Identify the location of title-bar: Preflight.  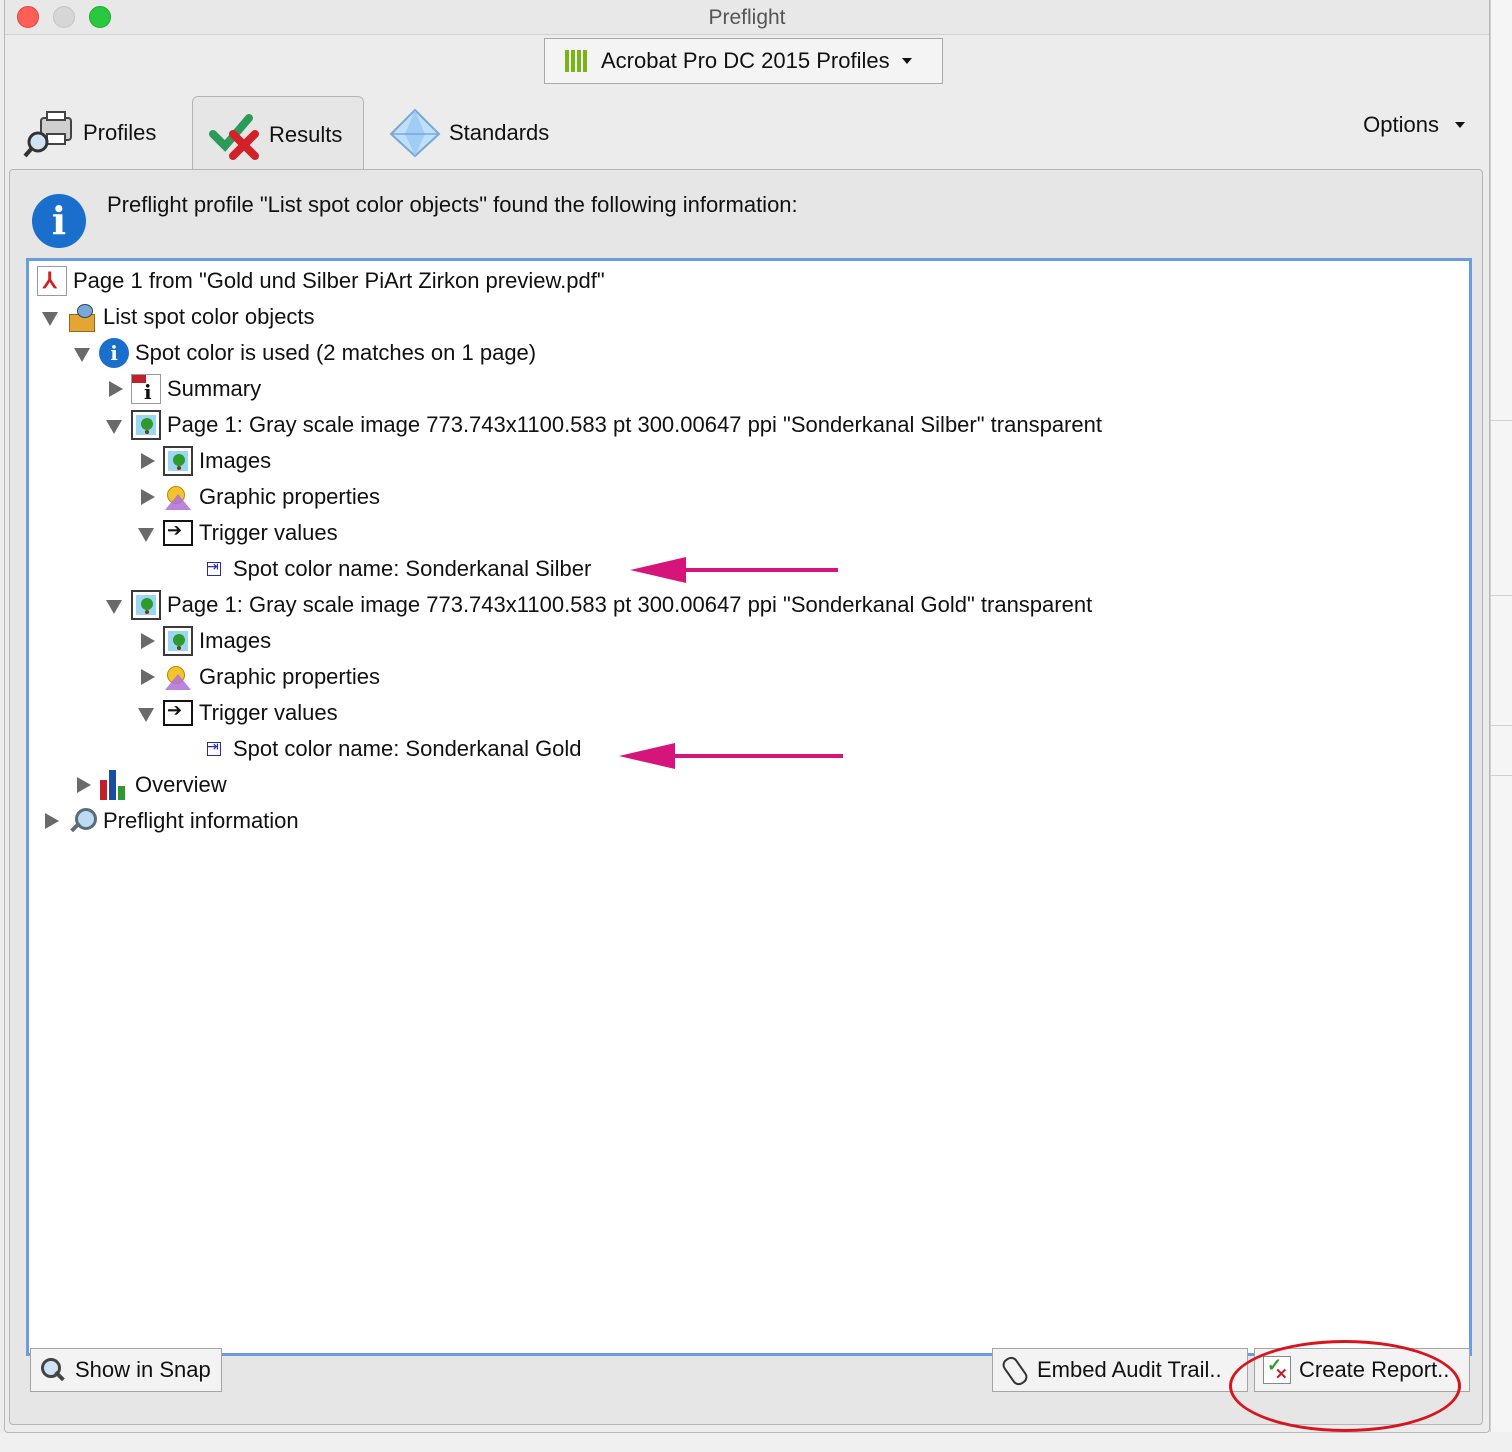
(747, 17).